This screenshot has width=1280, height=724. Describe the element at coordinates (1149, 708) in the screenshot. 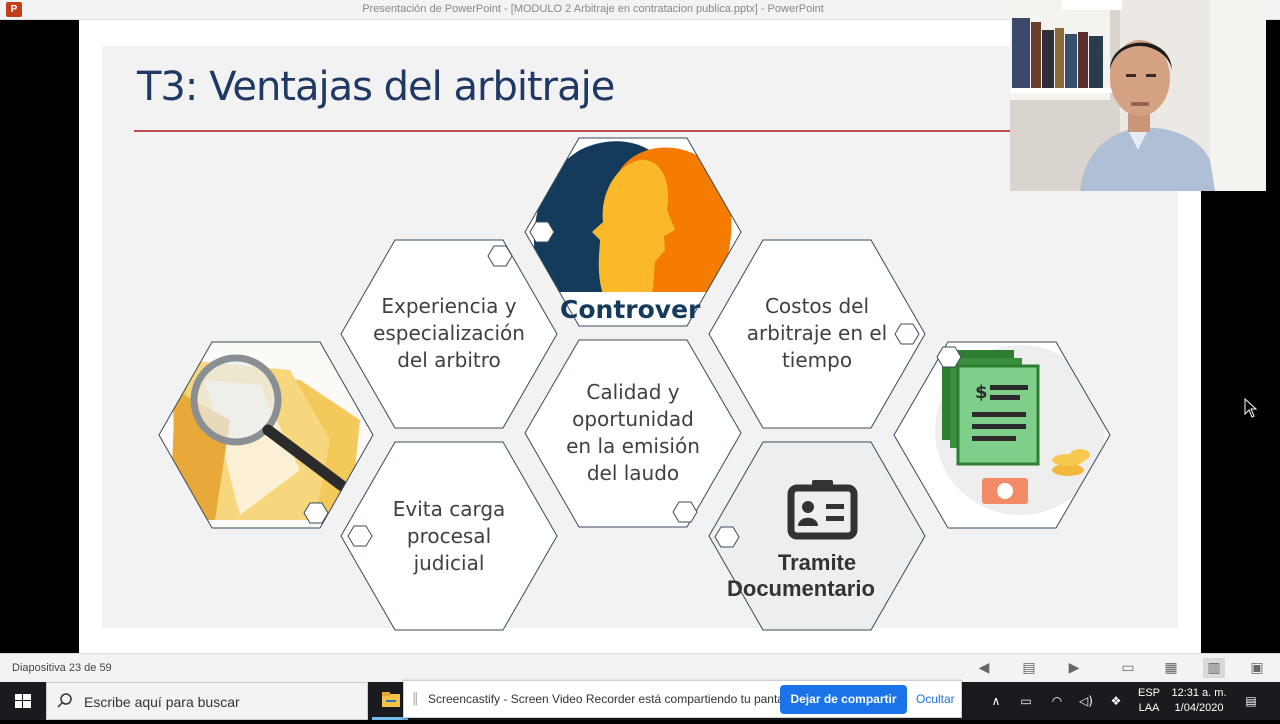

I see `language-layout: LAA` at that location.